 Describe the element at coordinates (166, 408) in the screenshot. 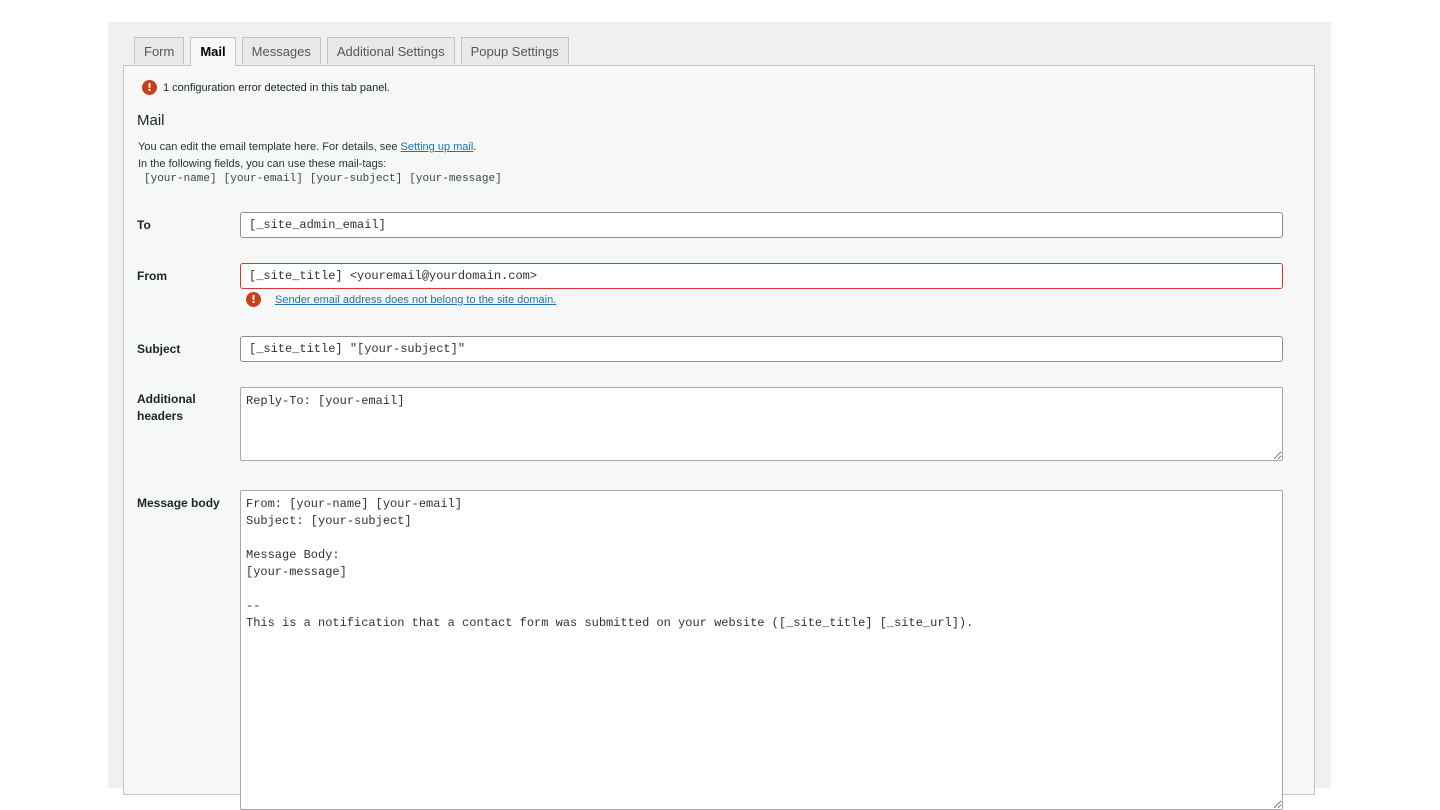

I see `additional-headers-label: Additional headers` at that location.